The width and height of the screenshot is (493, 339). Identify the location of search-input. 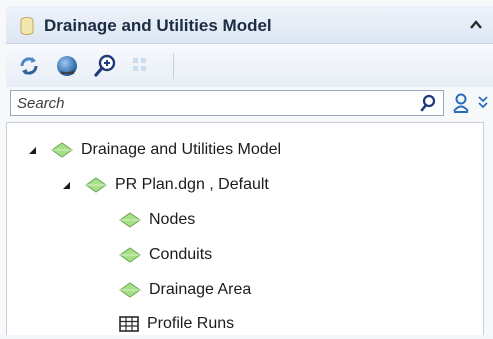
(207, 103).